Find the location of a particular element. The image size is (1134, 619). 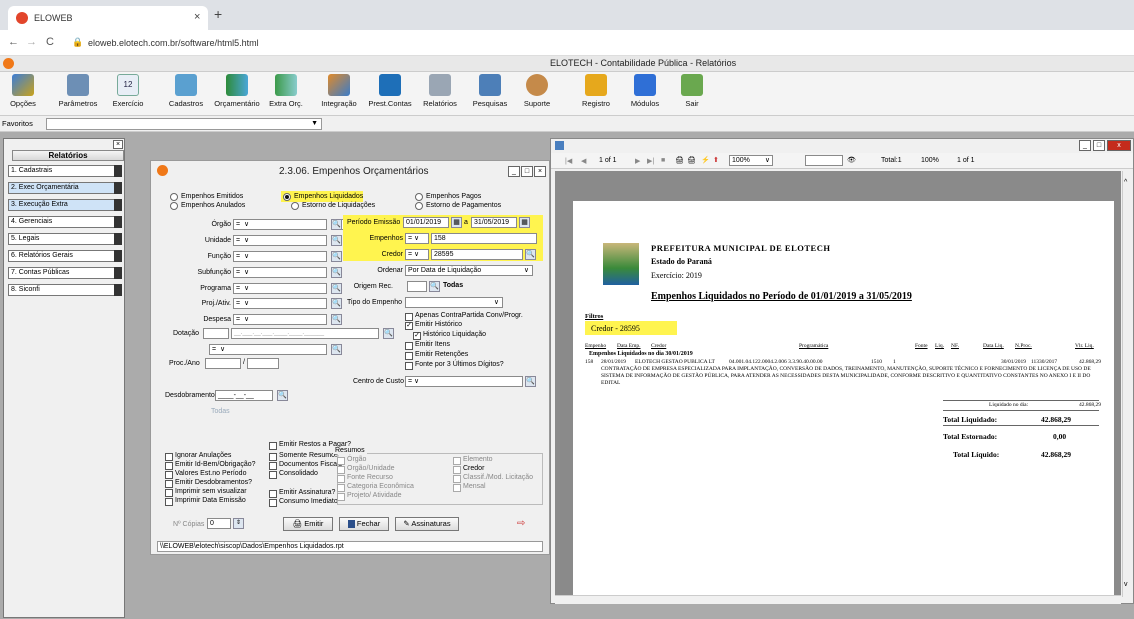

dotacao-code is located at coordinates (216, 333).